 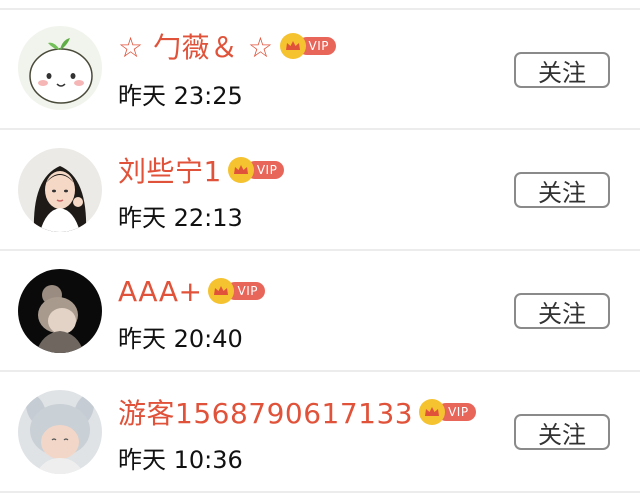 What do you see at coordinates (160, 291) in the screenshot?
I see `user-name: AAA+` at bounding box center [160, 291].